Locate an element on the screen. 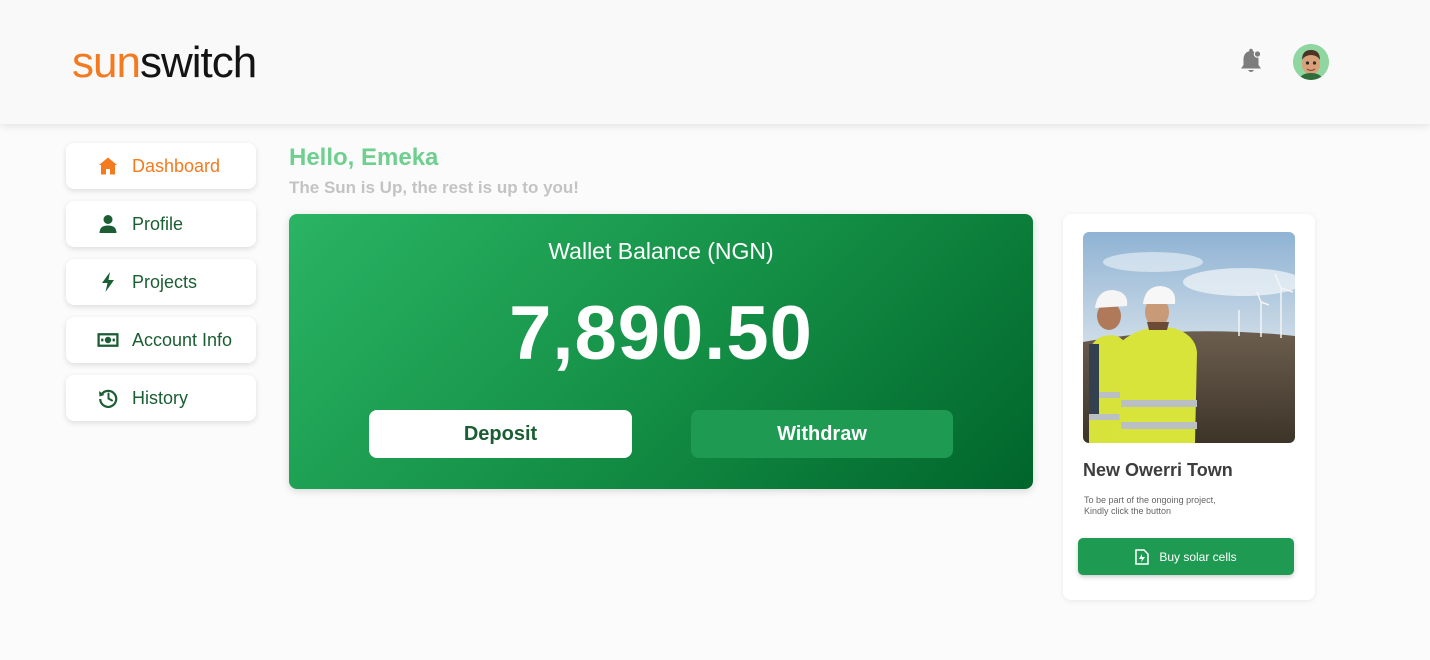  sidebar-item-label: History is located at coordinates (160, 397).